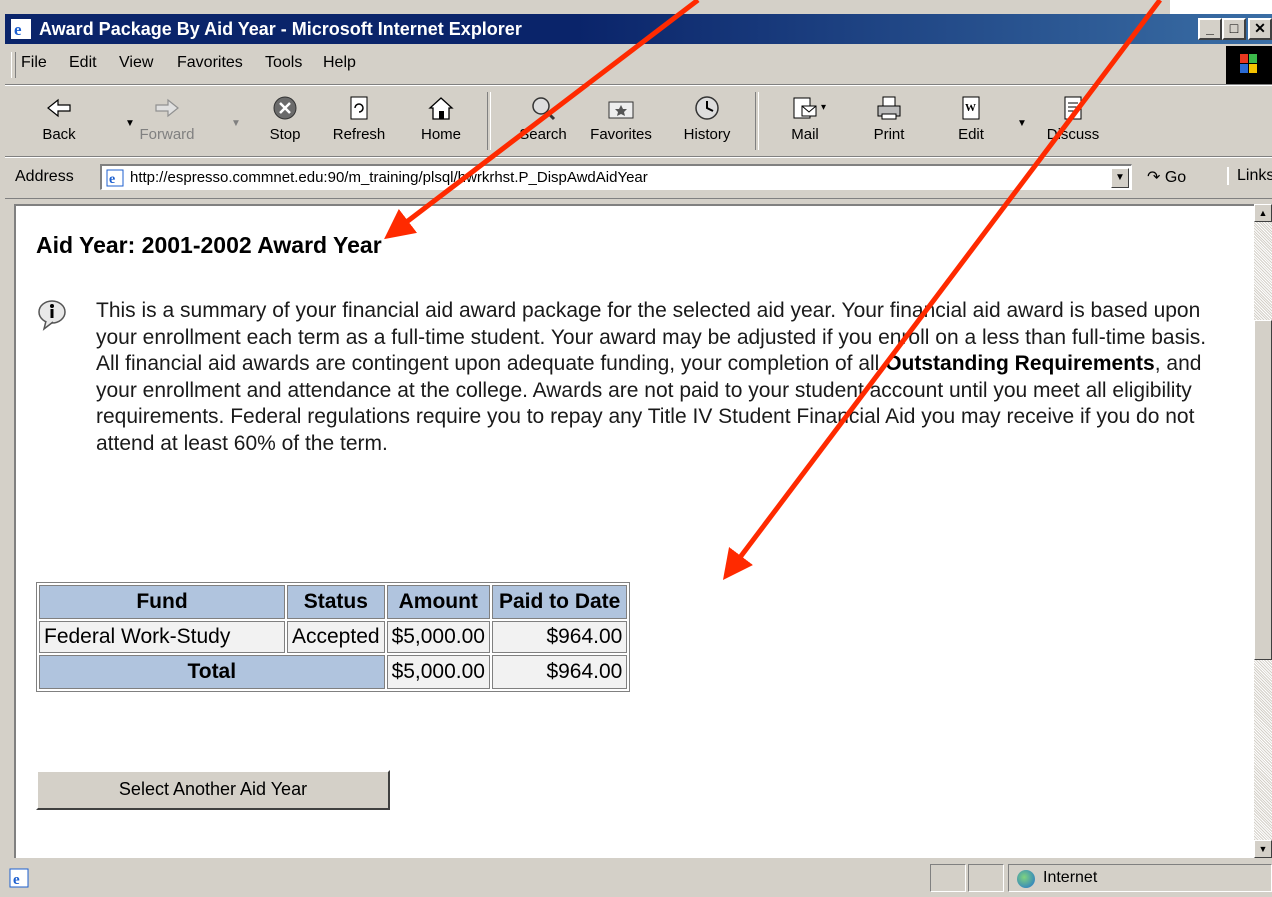  I want to click on scroll-down-icon: ▼, so click(1263, 849).